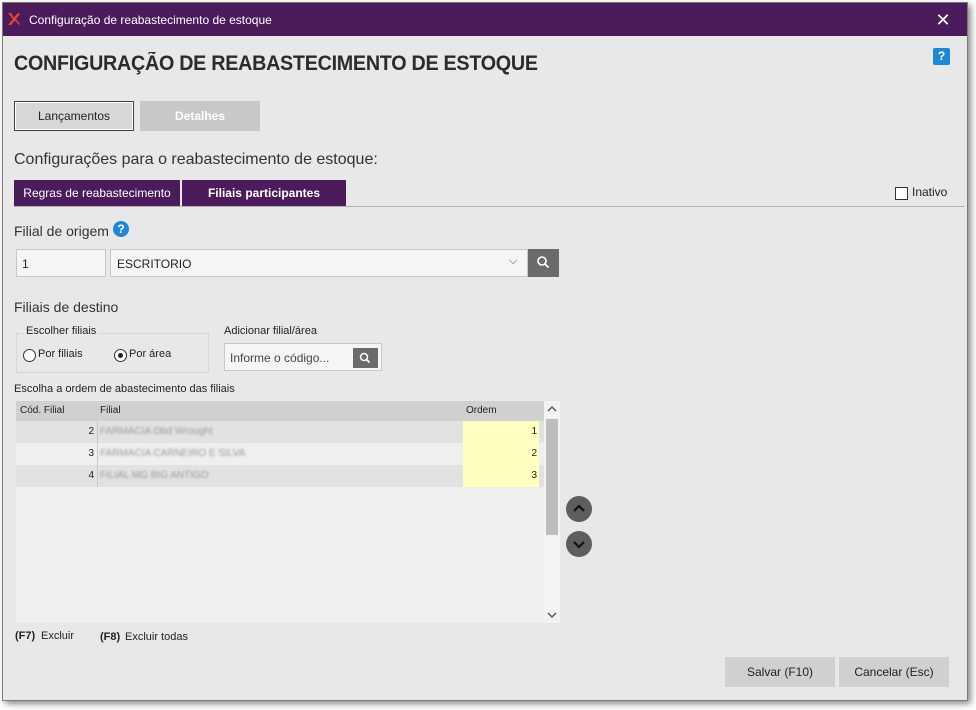 The height and width of the screenshot is (710, 976). What do you see at coordinates (91, 475) in the screenshot?
I see `cell-cod: 4` at bounding box center [91, 475].